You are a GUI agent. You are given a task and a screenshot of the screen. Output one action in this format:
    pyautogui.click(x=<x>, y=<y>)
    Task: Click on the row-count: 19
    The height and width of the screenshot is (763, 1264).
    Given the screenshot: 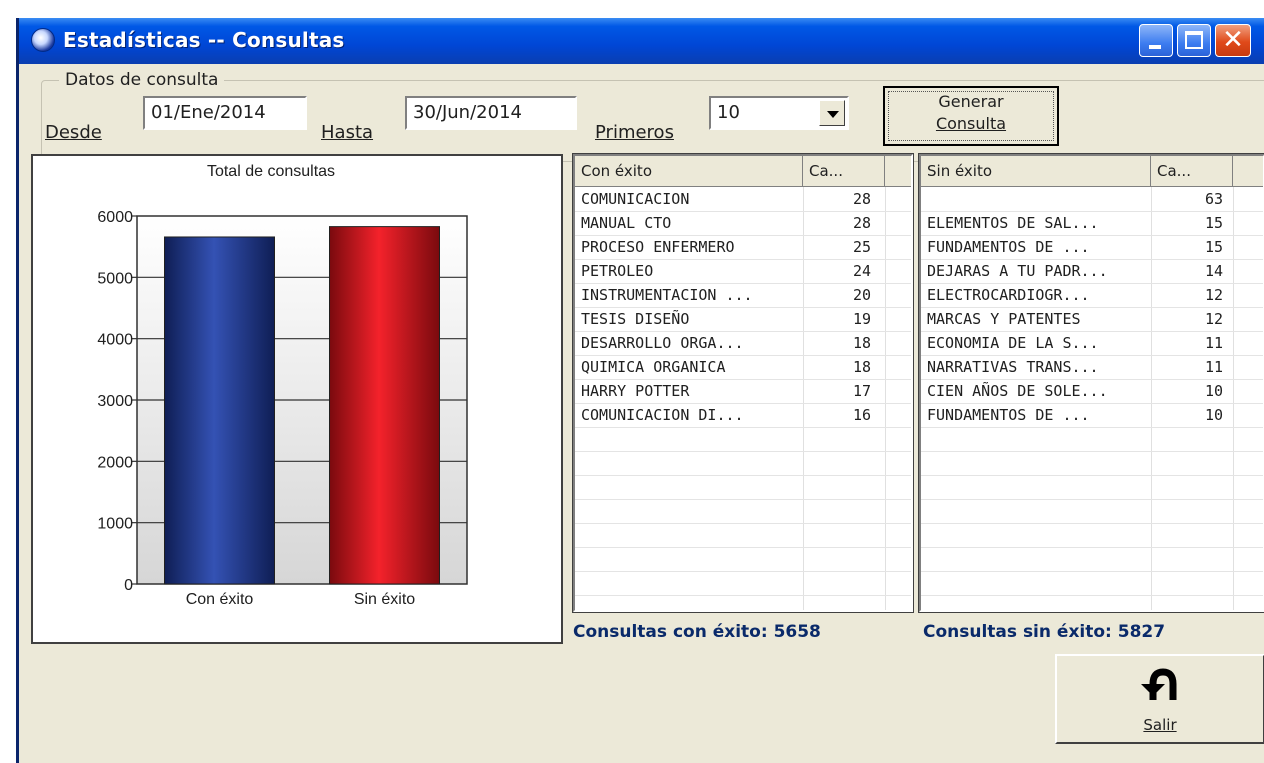 What is the action you would take?
    pyautogui.click(x=861, y=319)
    